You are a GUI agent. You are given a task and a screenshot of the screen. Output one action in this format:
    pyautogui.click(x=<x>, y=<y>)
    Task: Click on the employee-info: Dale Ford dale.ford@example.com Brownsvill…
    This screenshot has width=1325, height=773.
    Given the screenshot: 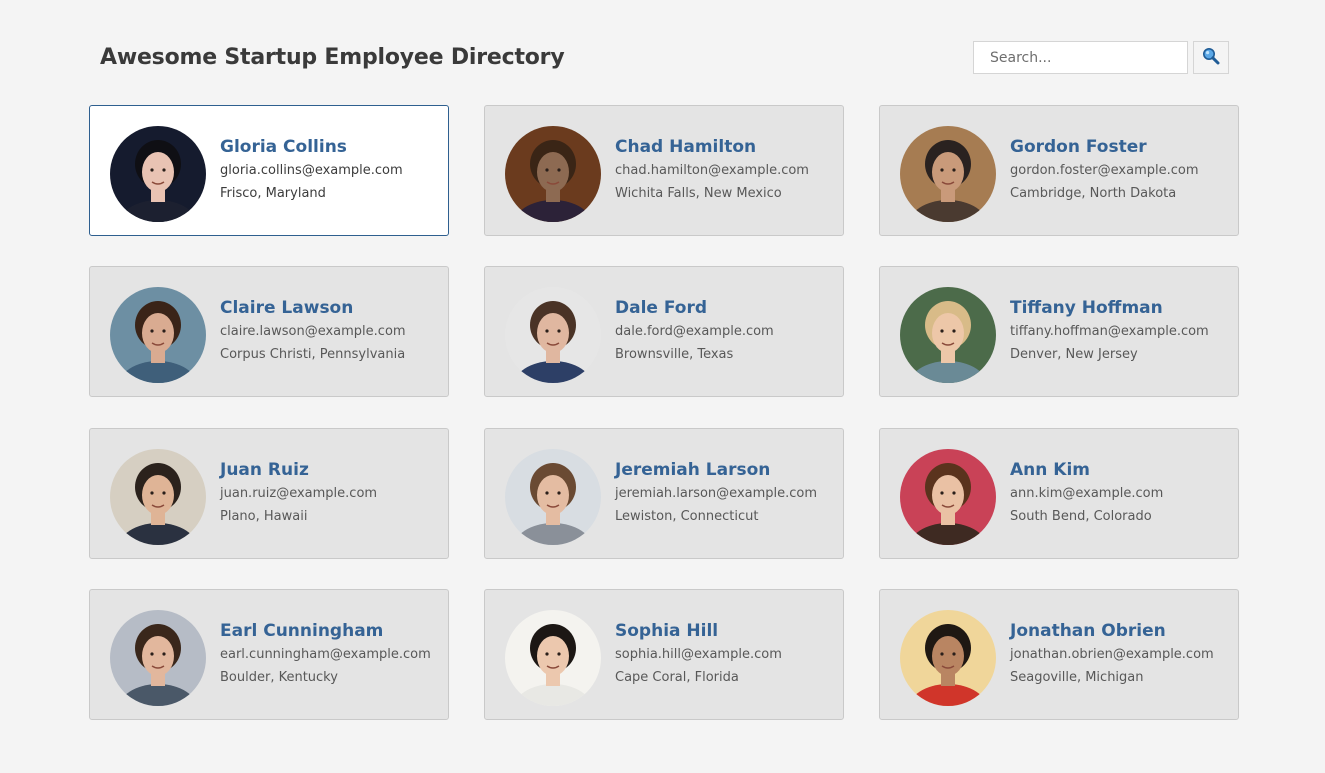 What is the action you would take?
    pyautogui.click(x=727, y=330)
    